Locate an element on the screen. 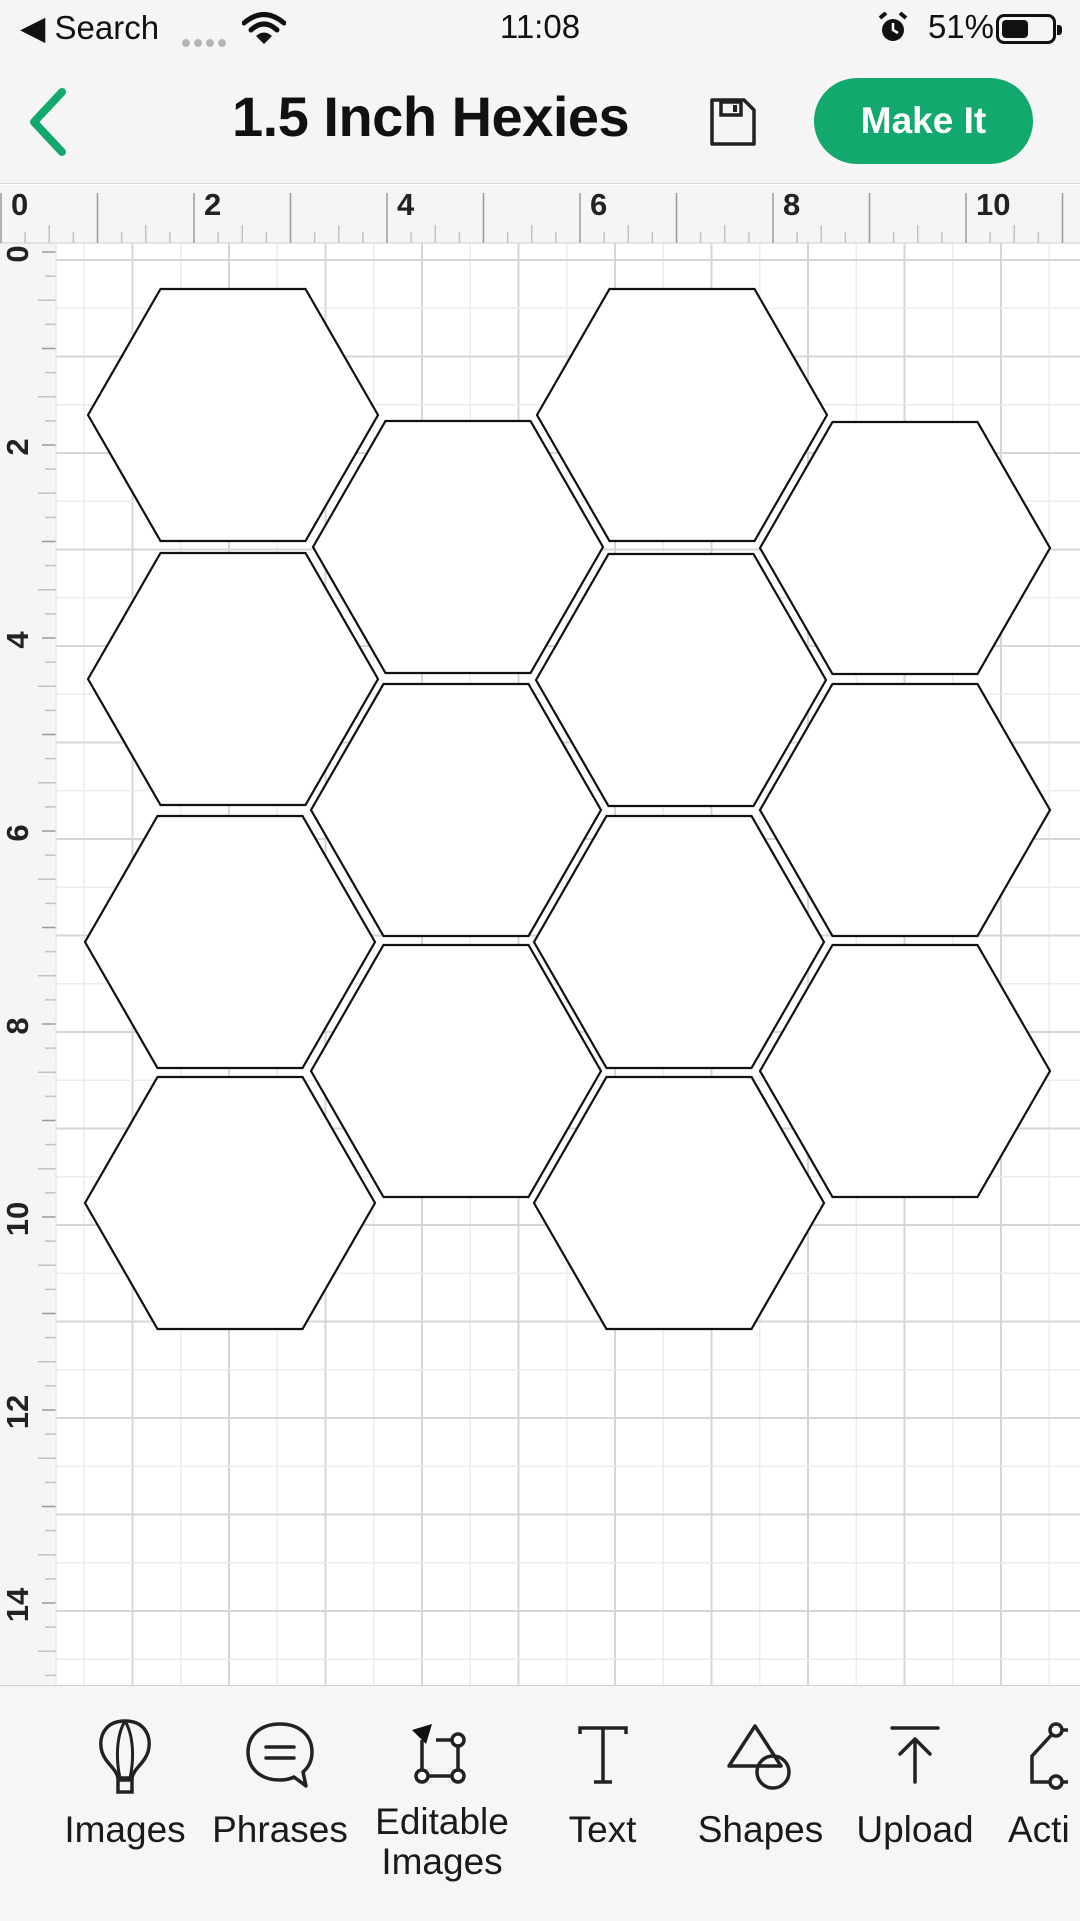 Image resolution: width=1080 pixels, height=1921 pixels. toolbar-label-phrases: Phrases is located at coordinates (280, 1829).